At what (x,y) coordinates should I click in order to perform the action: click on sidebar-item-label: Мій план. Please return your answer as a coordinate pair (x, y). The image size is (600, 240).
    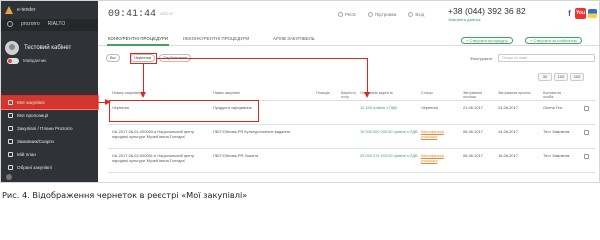
    Looking at the image, I should click on (26, 154).